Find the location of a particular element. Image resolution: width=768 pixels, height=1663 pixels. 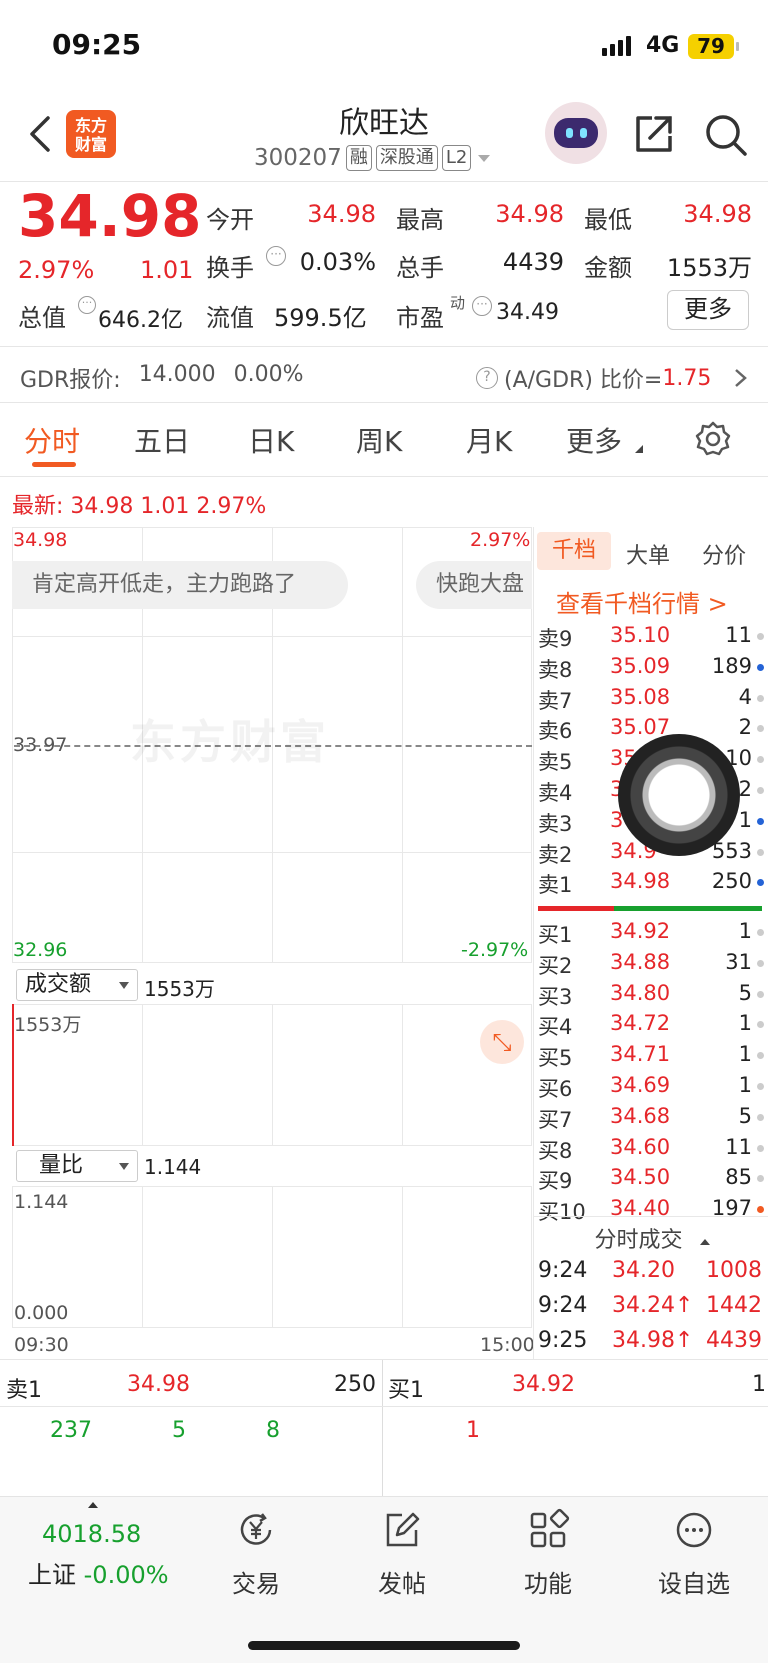

nav-functions: 功能 is located at coordinates (548, 1553).